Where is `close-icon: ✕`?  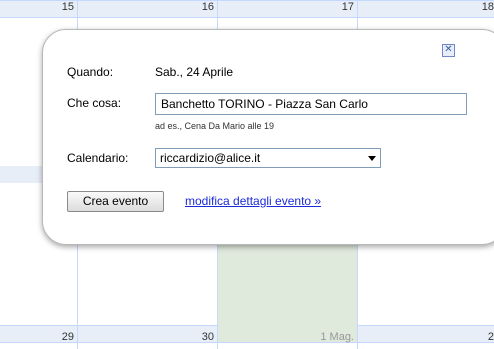
close-icon: ✕ is located at coordinates (448, 50).